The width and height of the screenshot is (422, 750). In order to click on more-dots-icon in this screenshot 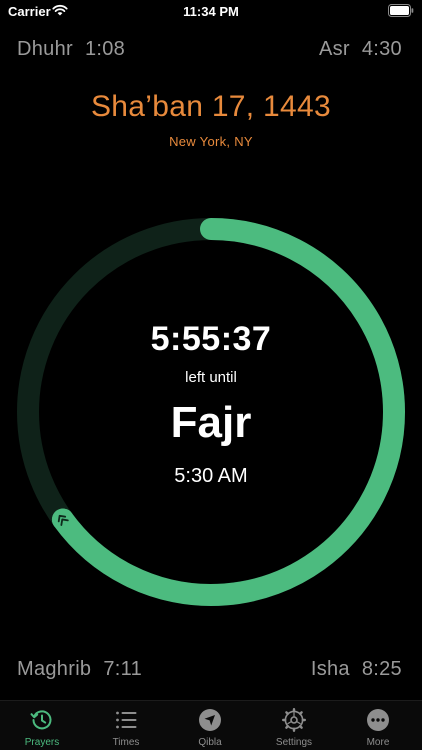, I will do `click(378, 720)`.